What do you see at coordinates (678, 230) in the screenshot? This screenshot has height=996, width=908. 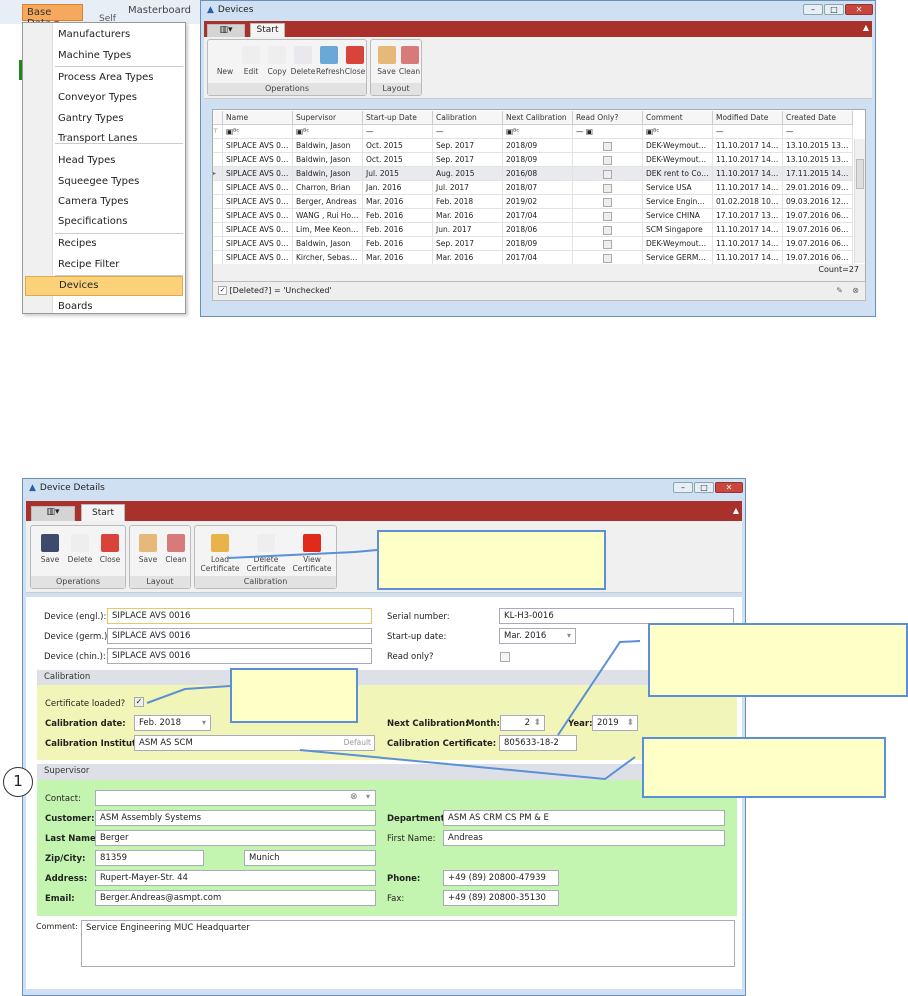 I see `cell: SCM Singapore` at bounding box center [678, 230].